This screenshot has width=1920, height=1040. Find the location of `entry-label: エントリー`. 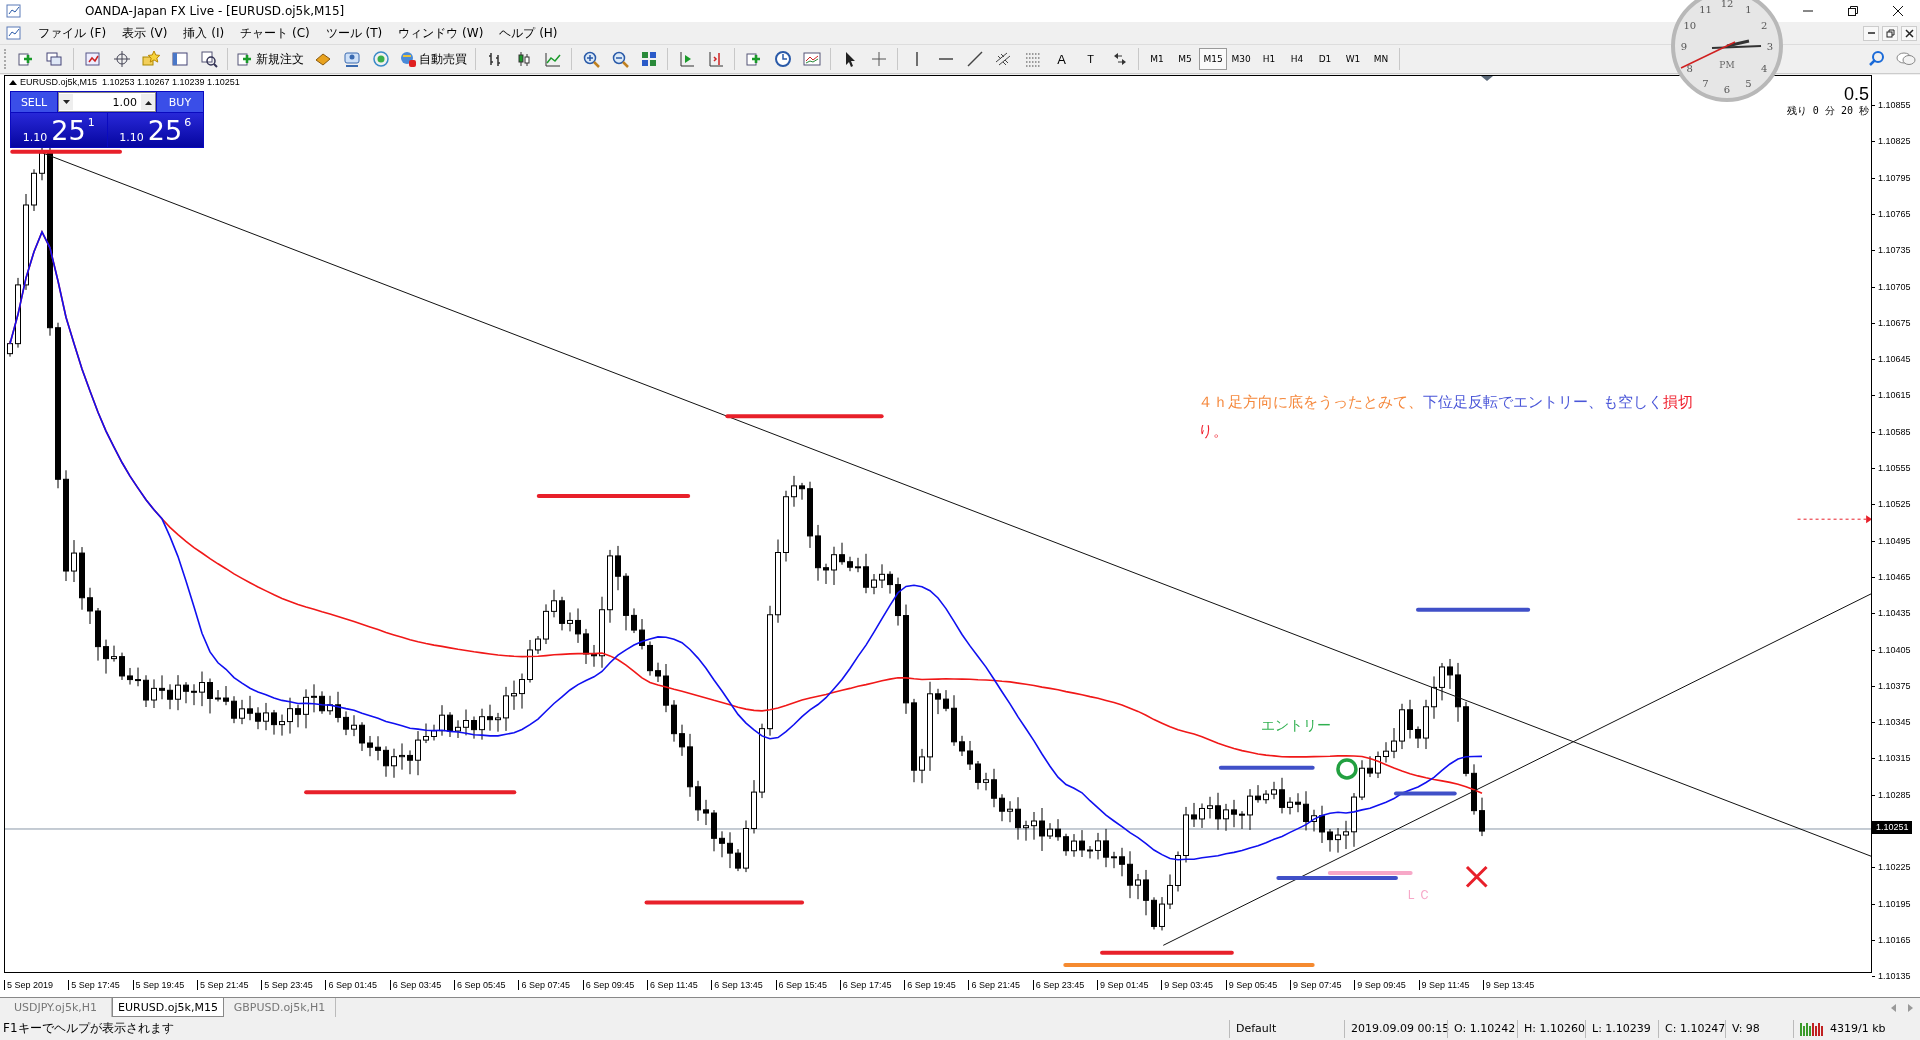

entry-label: エントリー is located at coordinates (1296, 726).